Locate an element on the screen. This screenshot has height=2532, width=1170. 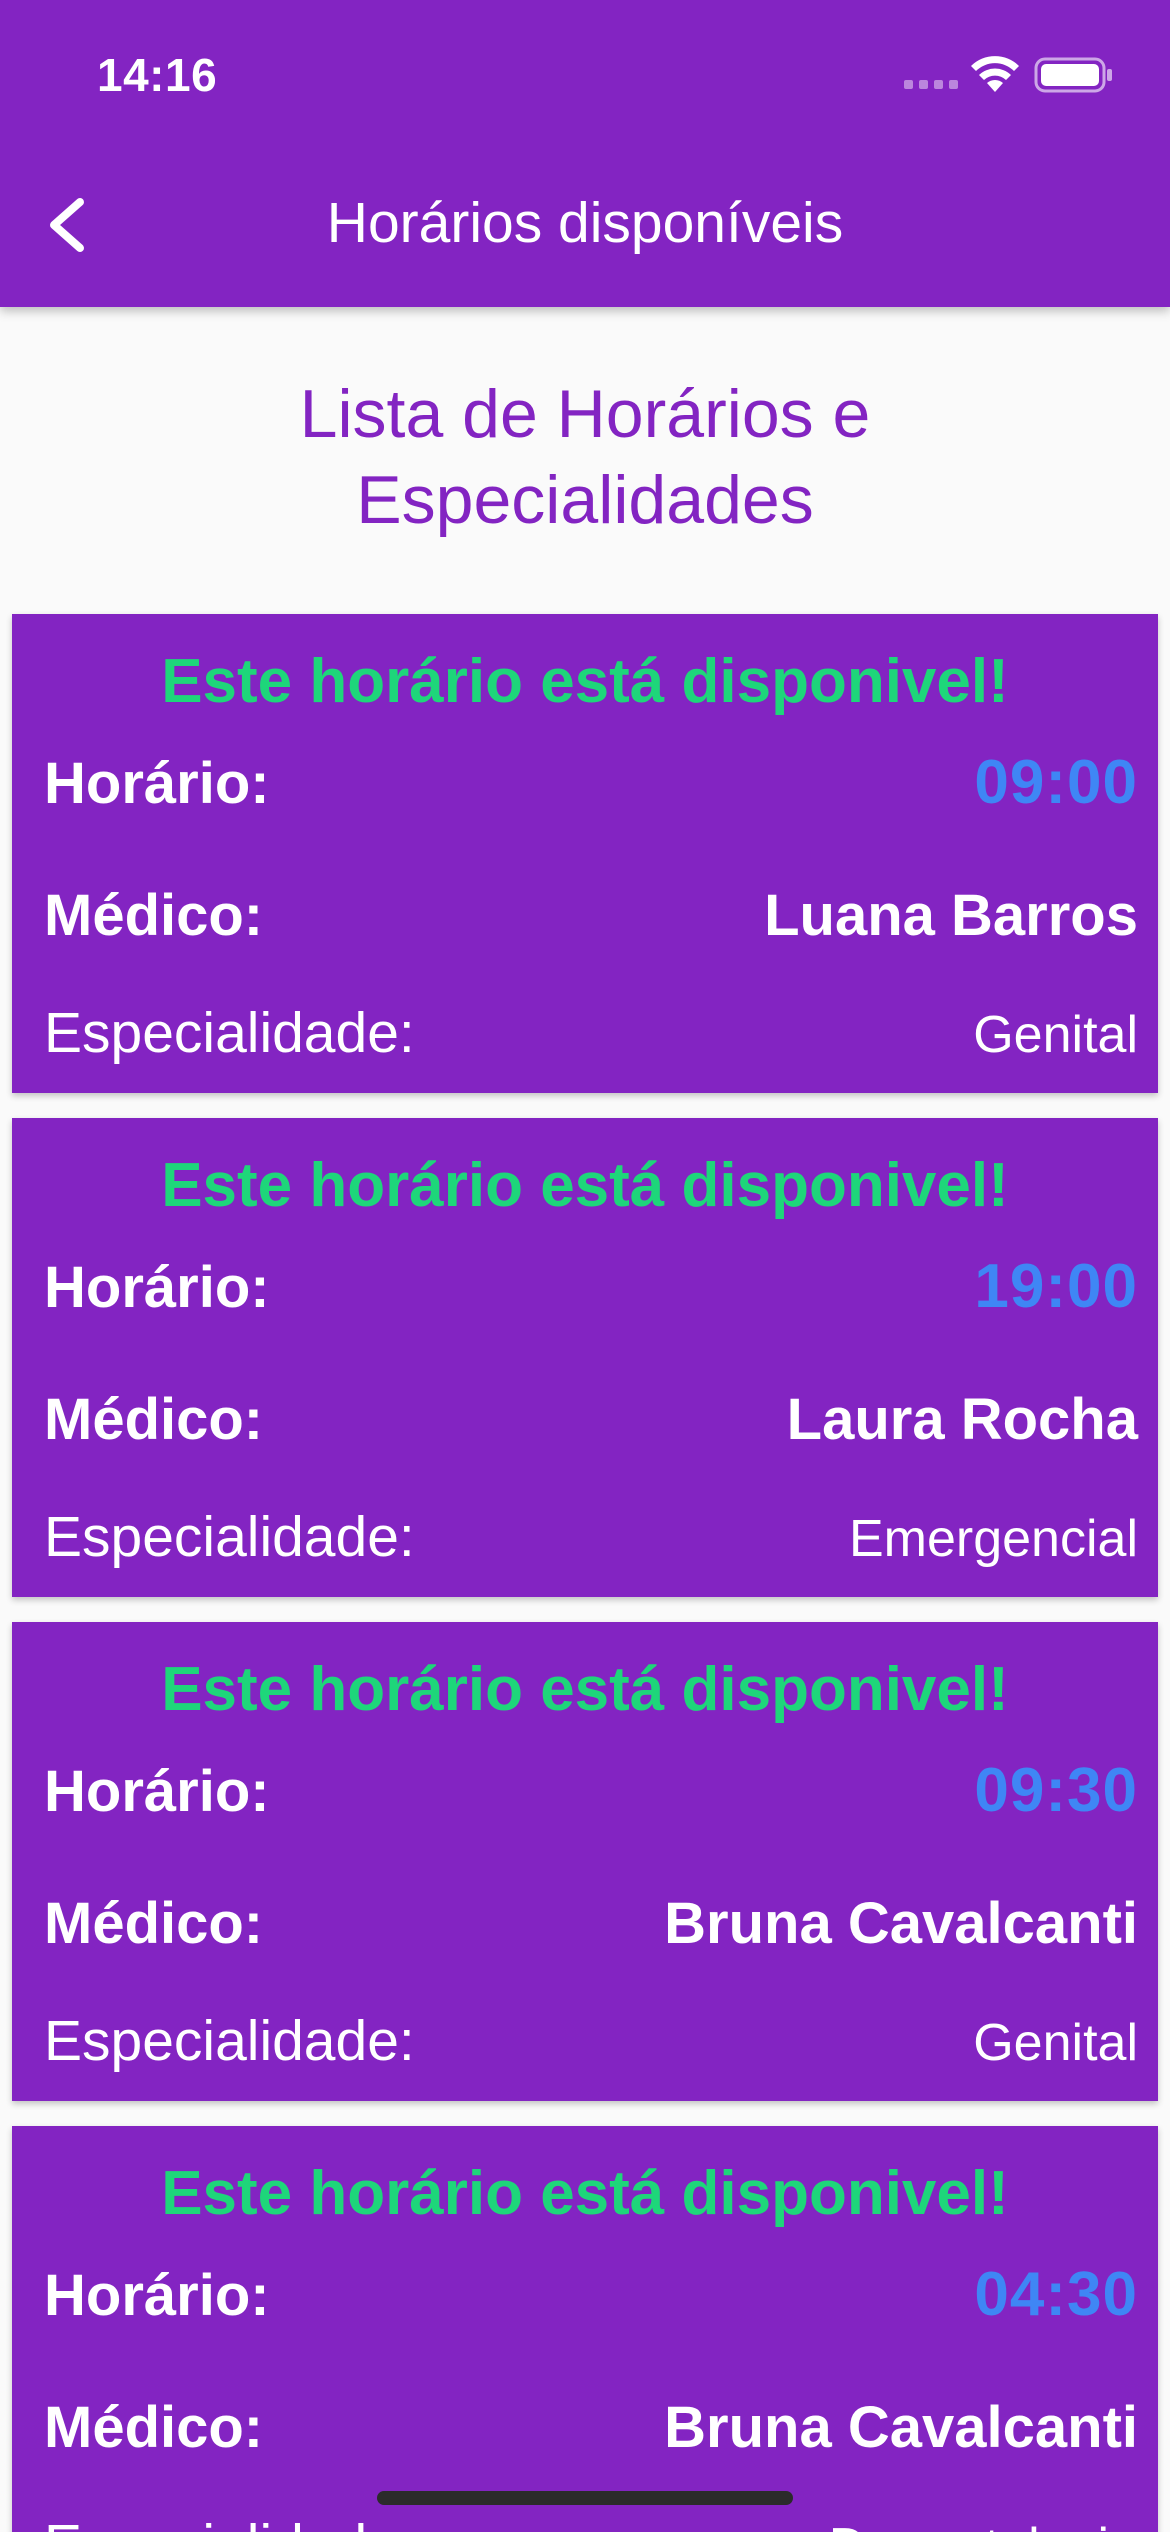
doctor-value: Laura Rocha is located at coordinates (962, 1419).